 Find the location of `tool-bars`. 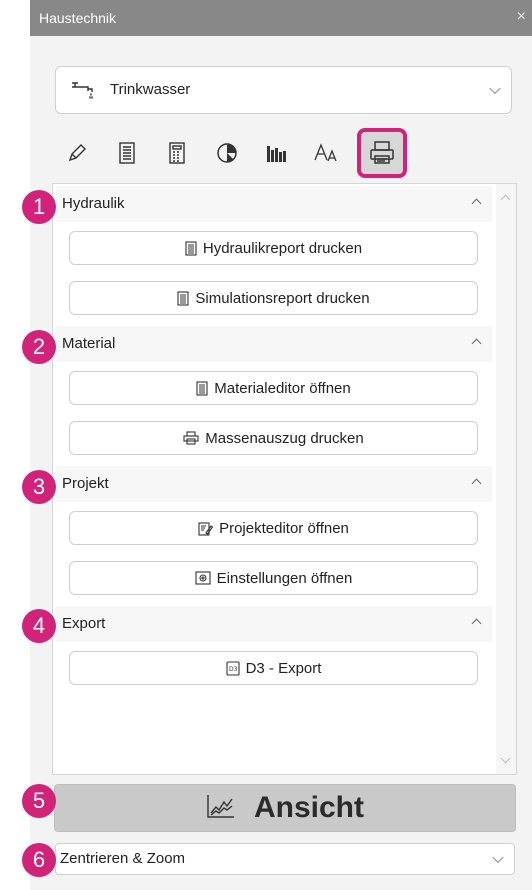

tool-bars is located at coordinates (277, 153).